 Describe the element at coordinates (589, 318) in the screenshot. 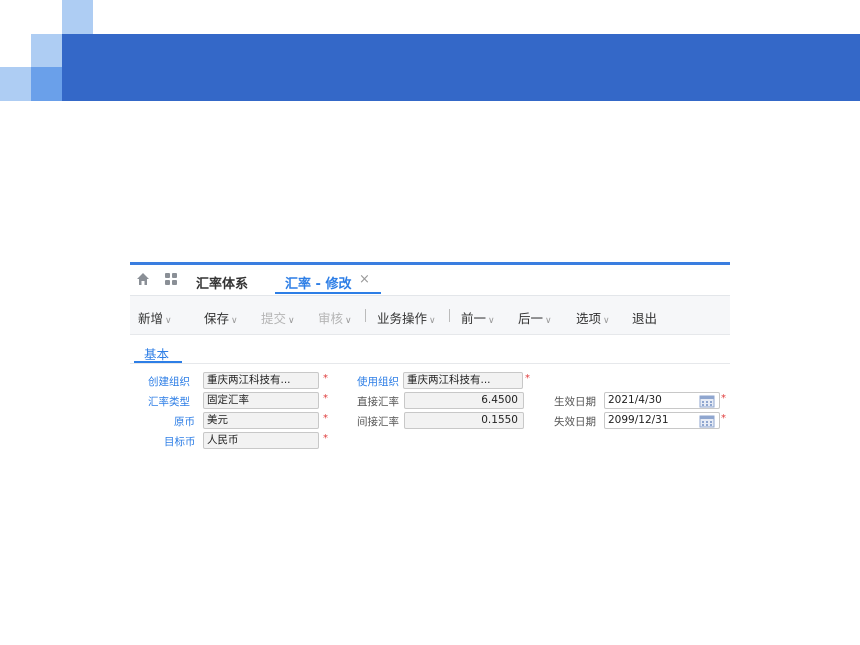

I see `options-button-label: 选项` at that location.